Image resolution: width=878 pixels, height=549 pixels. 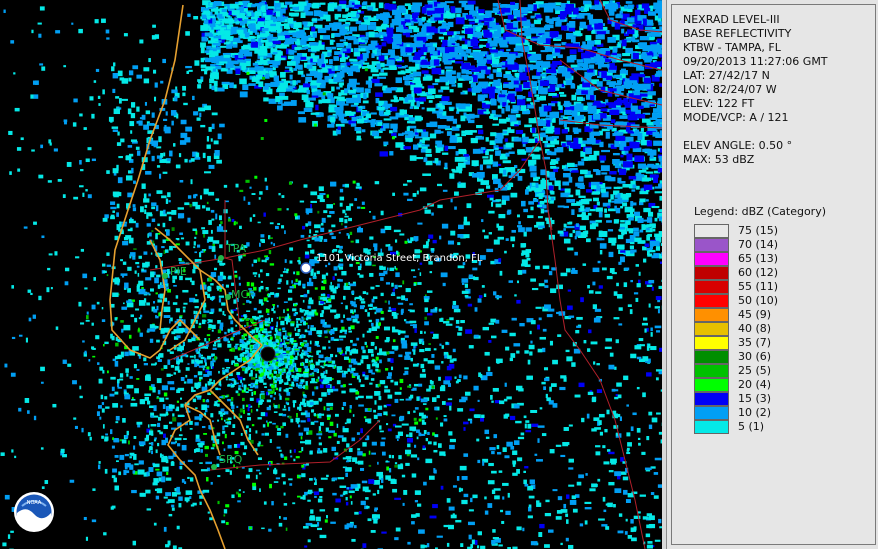 What do you see at coordinates (736, 117) in the screenshot?
I see `mode-vcp: MODE/VCP: A / 121` at bounding box center [736, 117].